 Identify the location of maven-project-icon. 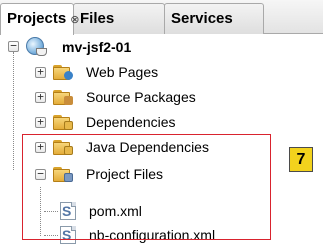
(36, 46).